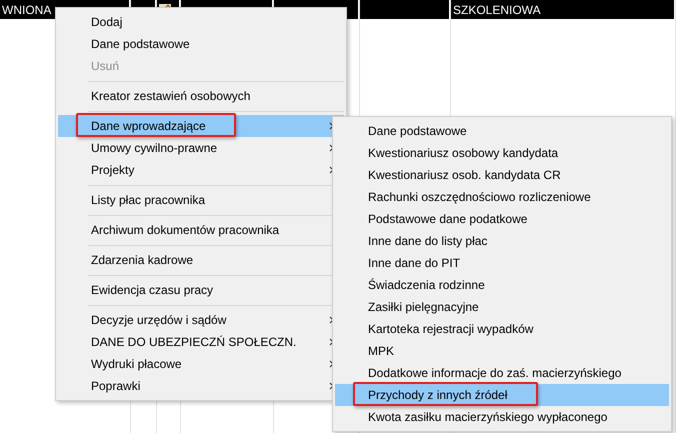 This screenshot has width=676, height=433. I want to click on menu-item: Rachunki oszczędnościowo rozliczeniowe, so click(502, 197).